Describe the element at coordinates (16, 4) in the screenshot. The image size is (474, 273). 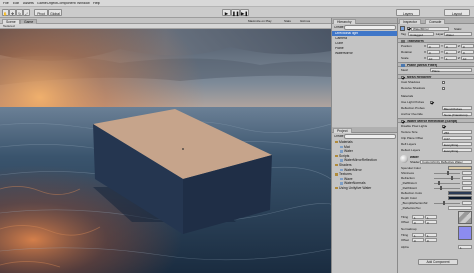
I see `menu-edit: Edit` at that location.